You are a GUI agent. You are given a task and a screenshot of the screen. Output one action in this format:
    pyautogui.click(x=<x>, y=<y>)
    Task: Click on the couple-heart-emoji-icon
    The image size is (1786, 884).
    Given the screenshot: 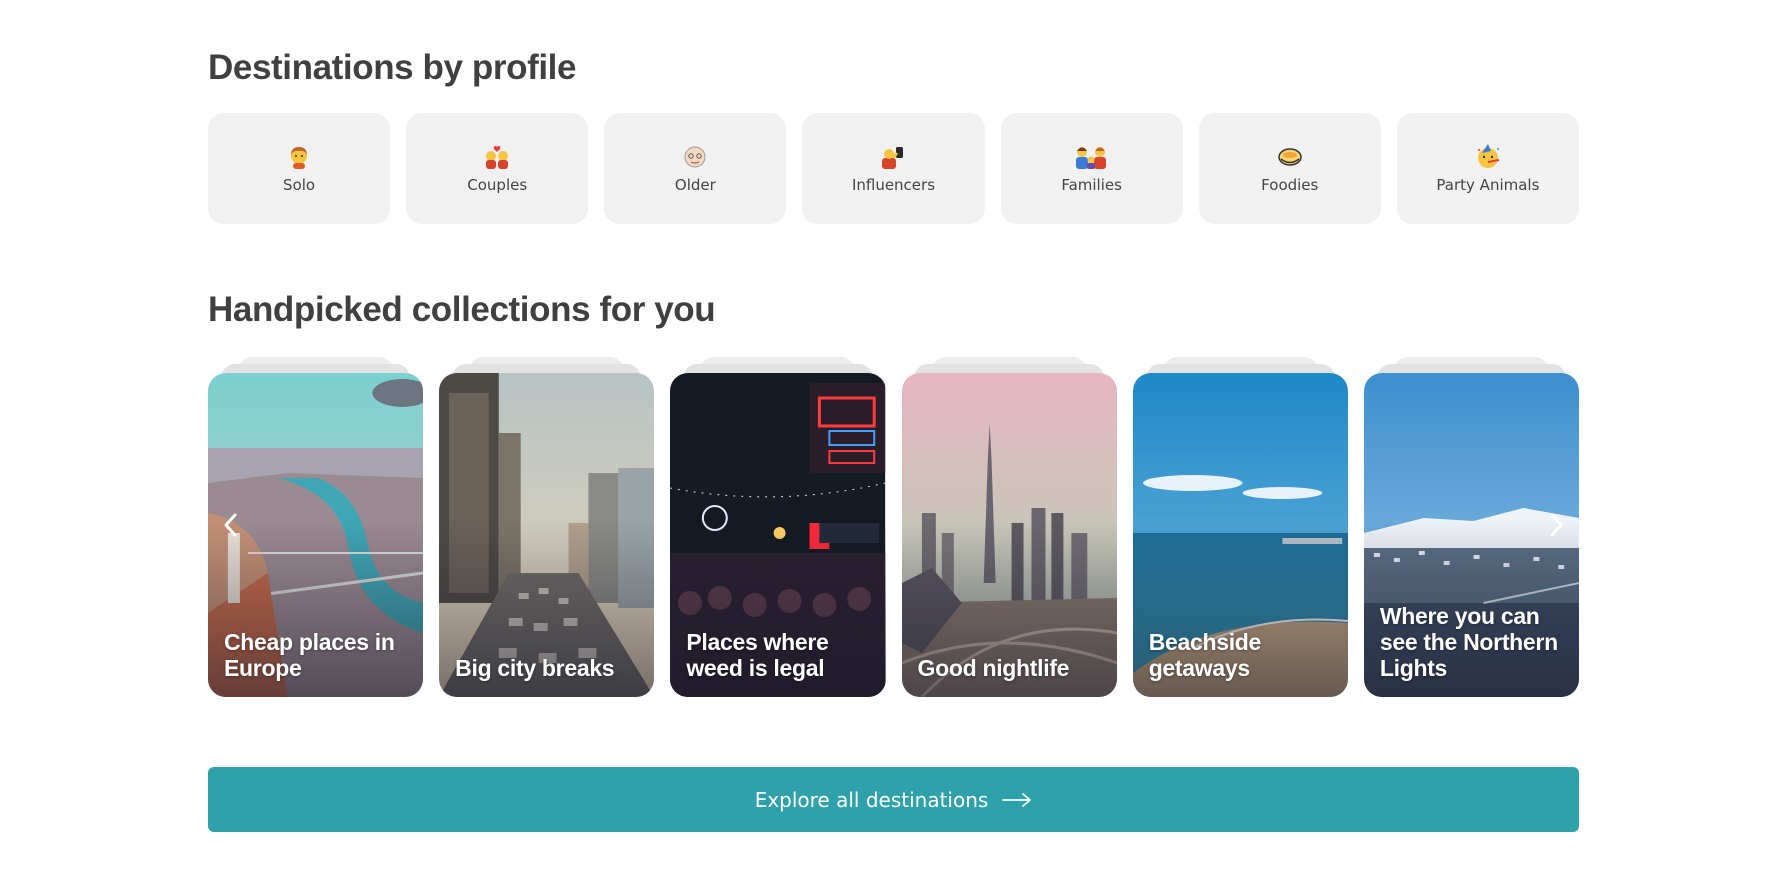 What is the action you would take?
    pyautogui.click(x=497, y=157)
    